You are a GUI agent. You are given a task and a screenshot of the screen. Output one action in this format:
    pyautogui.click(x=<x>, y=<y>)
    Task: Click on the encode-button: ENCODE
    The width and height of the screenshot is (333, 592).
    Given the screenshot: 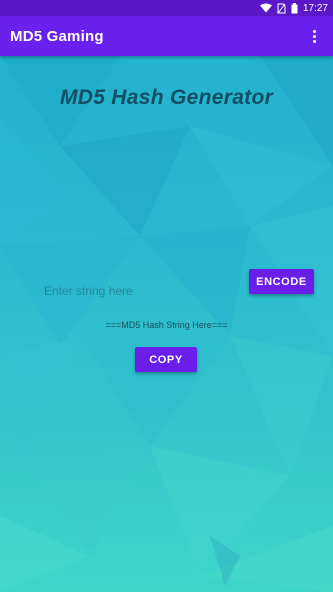 What is the action you would take?
    pyautogui.click(x=281, y=281)
    